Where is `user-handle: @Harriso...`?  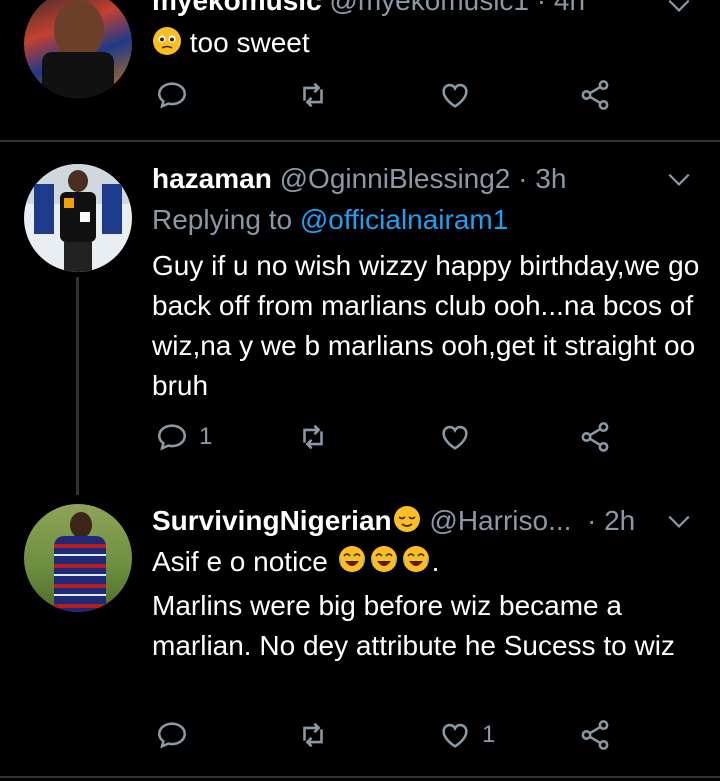 user-handle: @Harriso... is located at coordinates (500, 520).